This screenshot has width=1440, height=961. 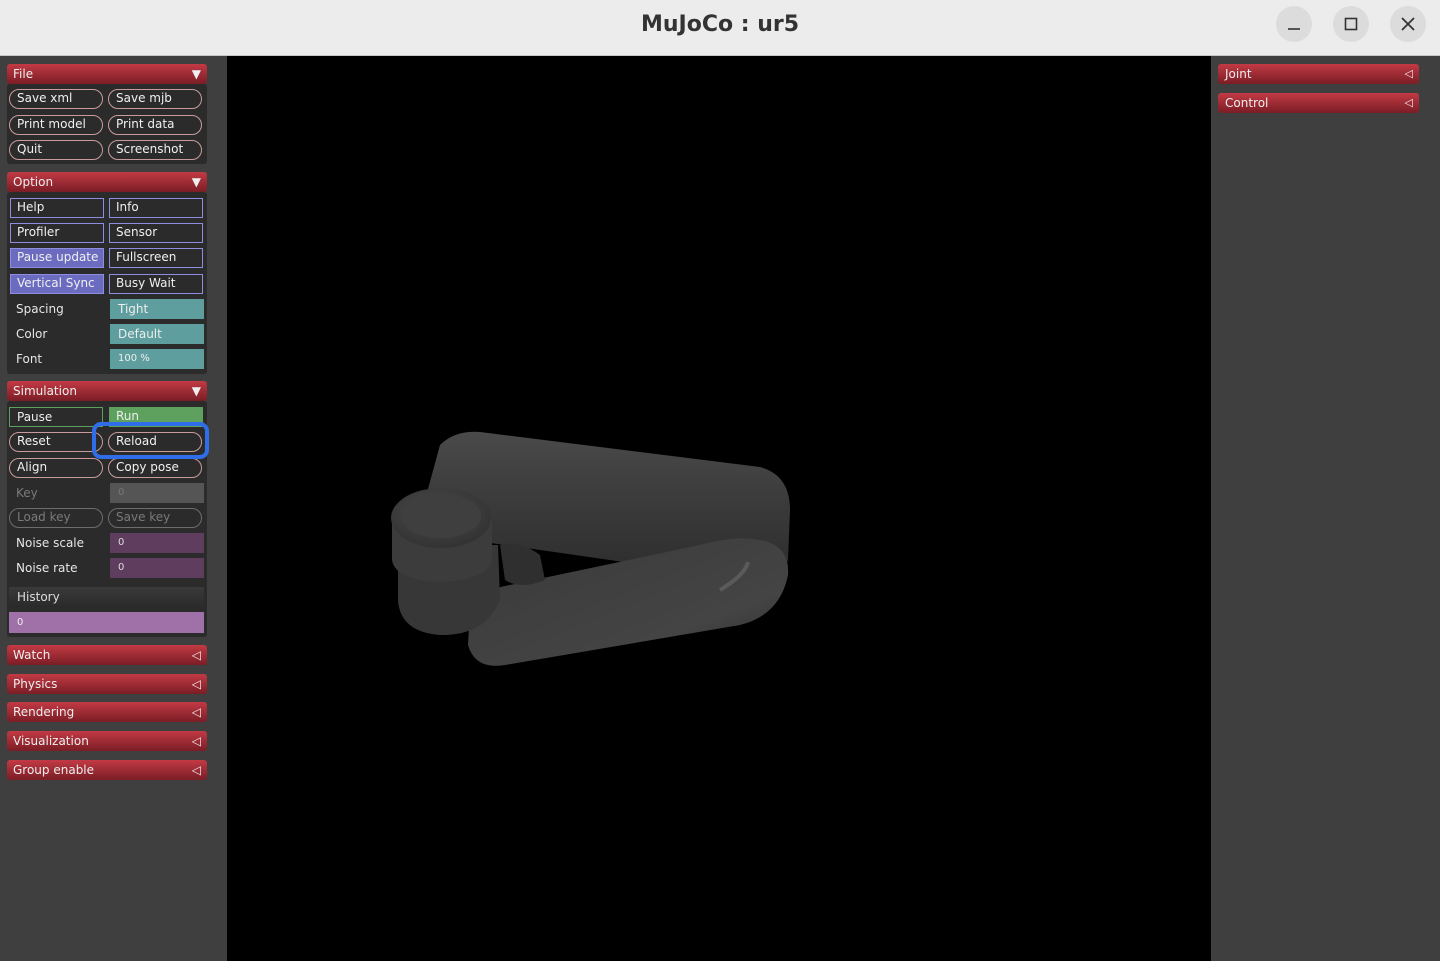 What do you see at coordinates (156, 258) in the screenshot?
I see `fullscreen-toggle: Fullscreen` at bounding box center [156, 258].